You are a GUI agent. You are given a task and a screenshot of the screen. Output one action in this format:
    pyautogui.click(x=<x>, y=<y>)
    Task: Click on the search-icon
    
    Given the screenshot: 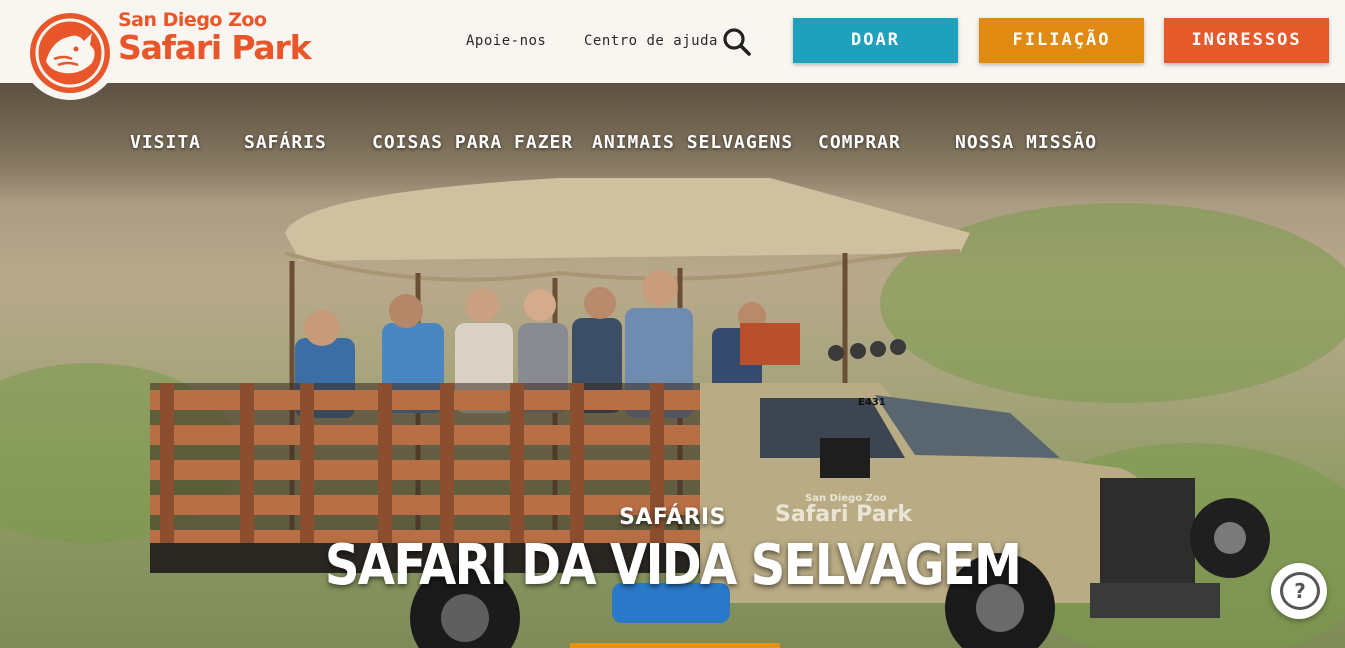 What is the action you would take?
    pyautogui.click(x=737, y=42)
    